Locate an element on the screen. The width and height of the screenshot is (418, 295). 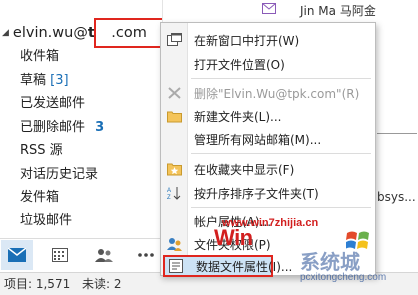
delete-icon is located at coordinates (174, 93).